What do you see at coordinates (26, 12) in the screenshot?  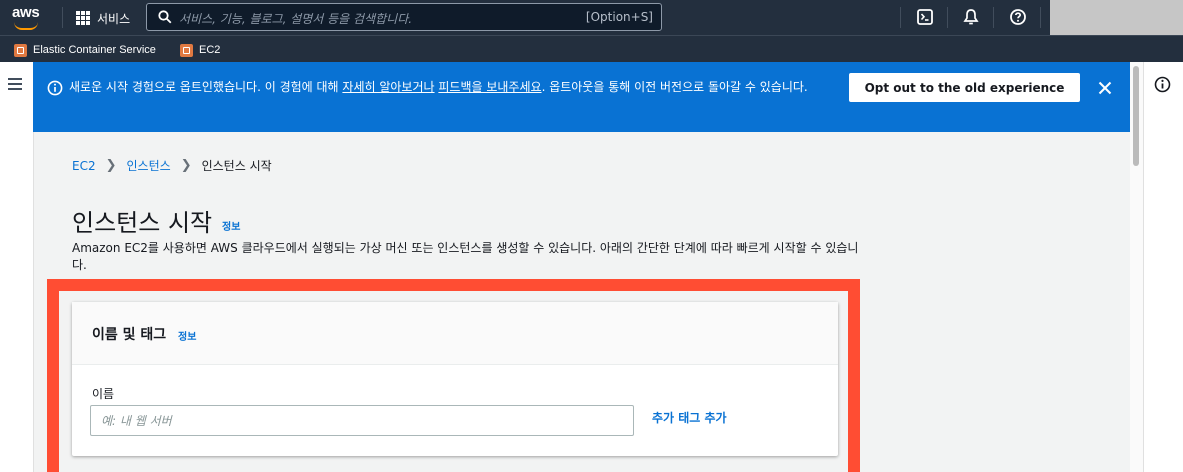 I see `aws-logo: aws` at bounding box center [26, 12].